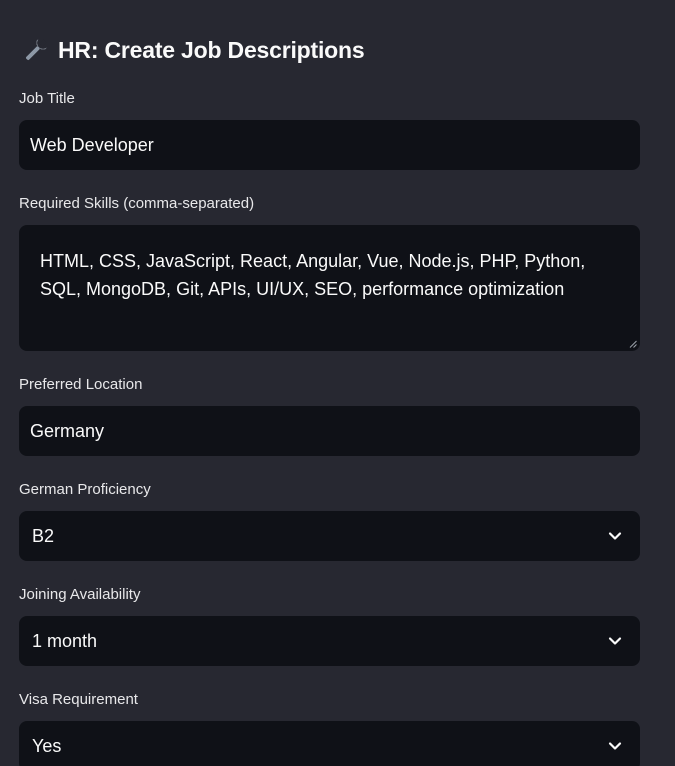 This screenshot has width=675, height=766. Describe the element at coordinates (80, 594) in the screenshot. I see `joining-availability-label: Joining Availability` at that location.